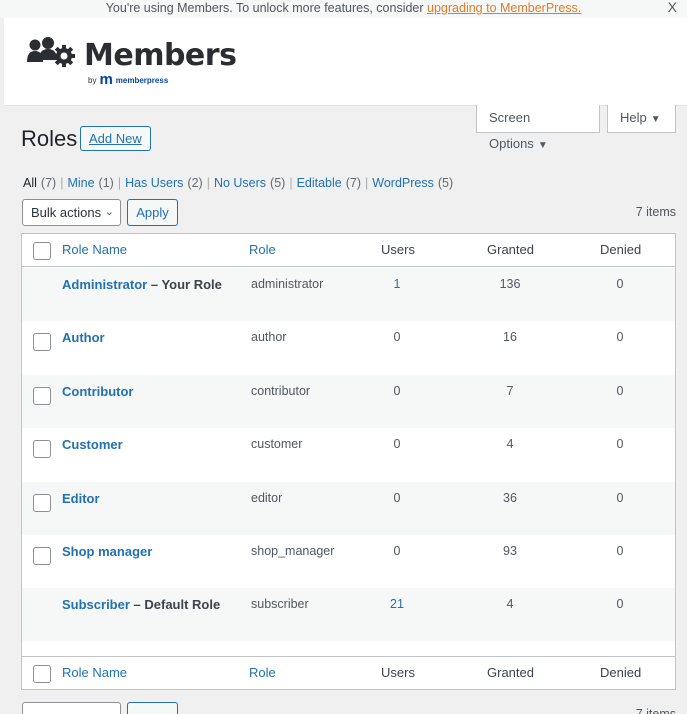 The width and height of the screenshot is (687, 714). Describe the element at coordinates (655, 212) in the screenshot. I see `items-count: 7 items` at that location.